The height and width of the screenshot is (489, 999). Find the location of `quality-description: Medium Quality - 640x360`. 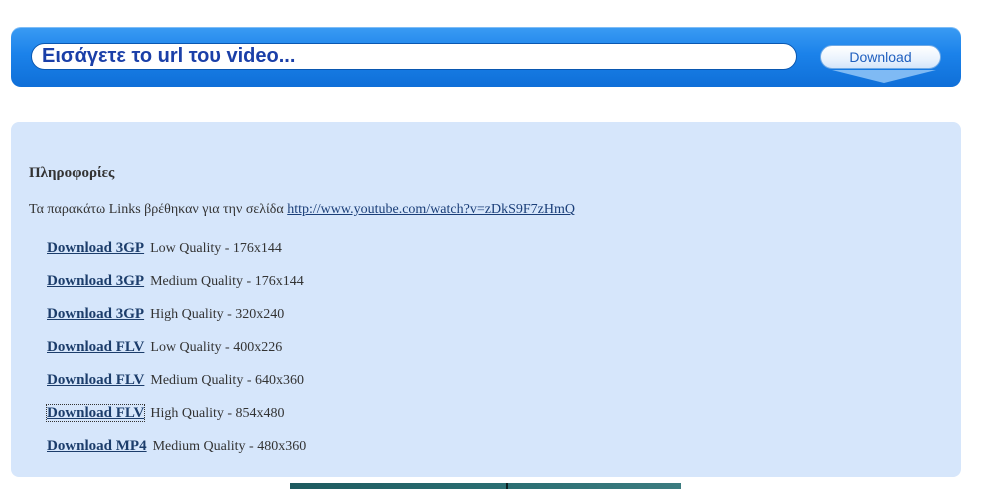

quality-description: Medium Quality - 640x360 is located at coordinates (227, 380).